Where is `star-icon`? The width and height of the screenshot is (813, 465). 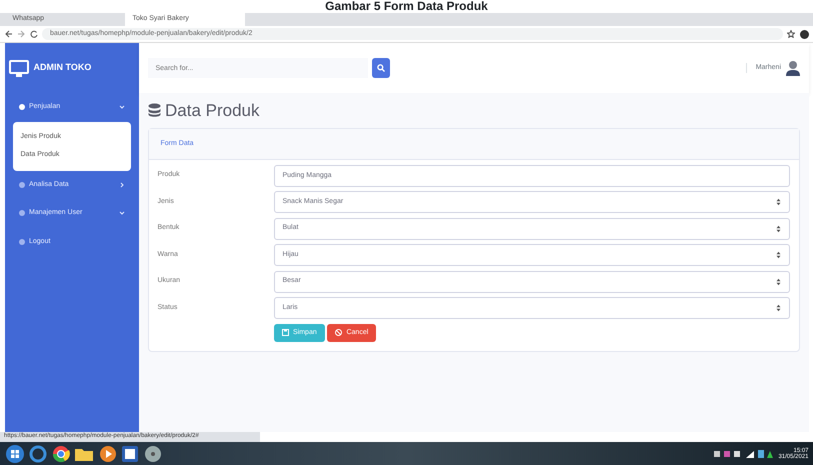 star-icon is located at coordinates (791, 34).